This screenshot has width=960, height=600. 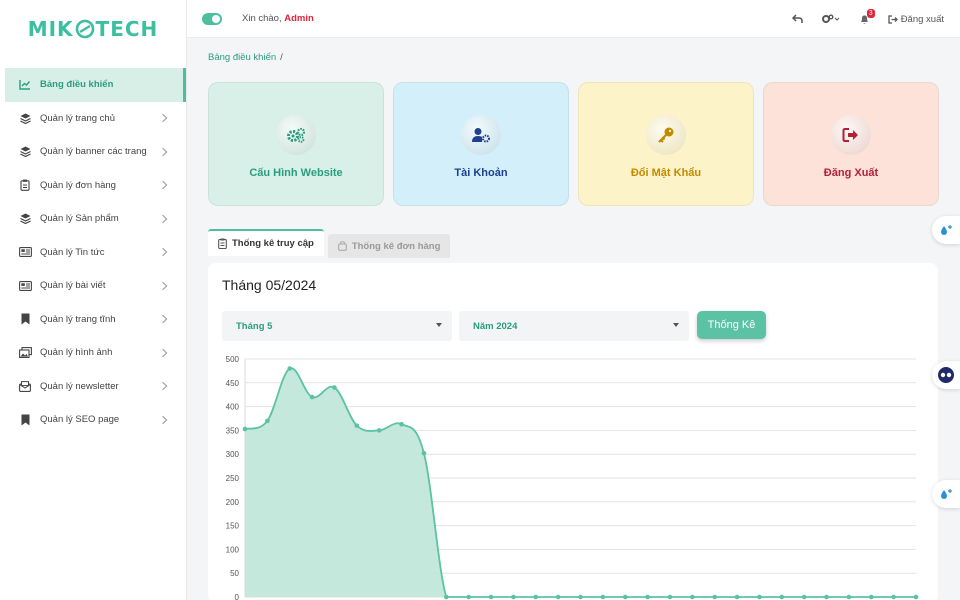 What do you see at coordinates (234, 573) in the screenshot?
I see `y-tick-label: 50` at bounding box center [234, 573].